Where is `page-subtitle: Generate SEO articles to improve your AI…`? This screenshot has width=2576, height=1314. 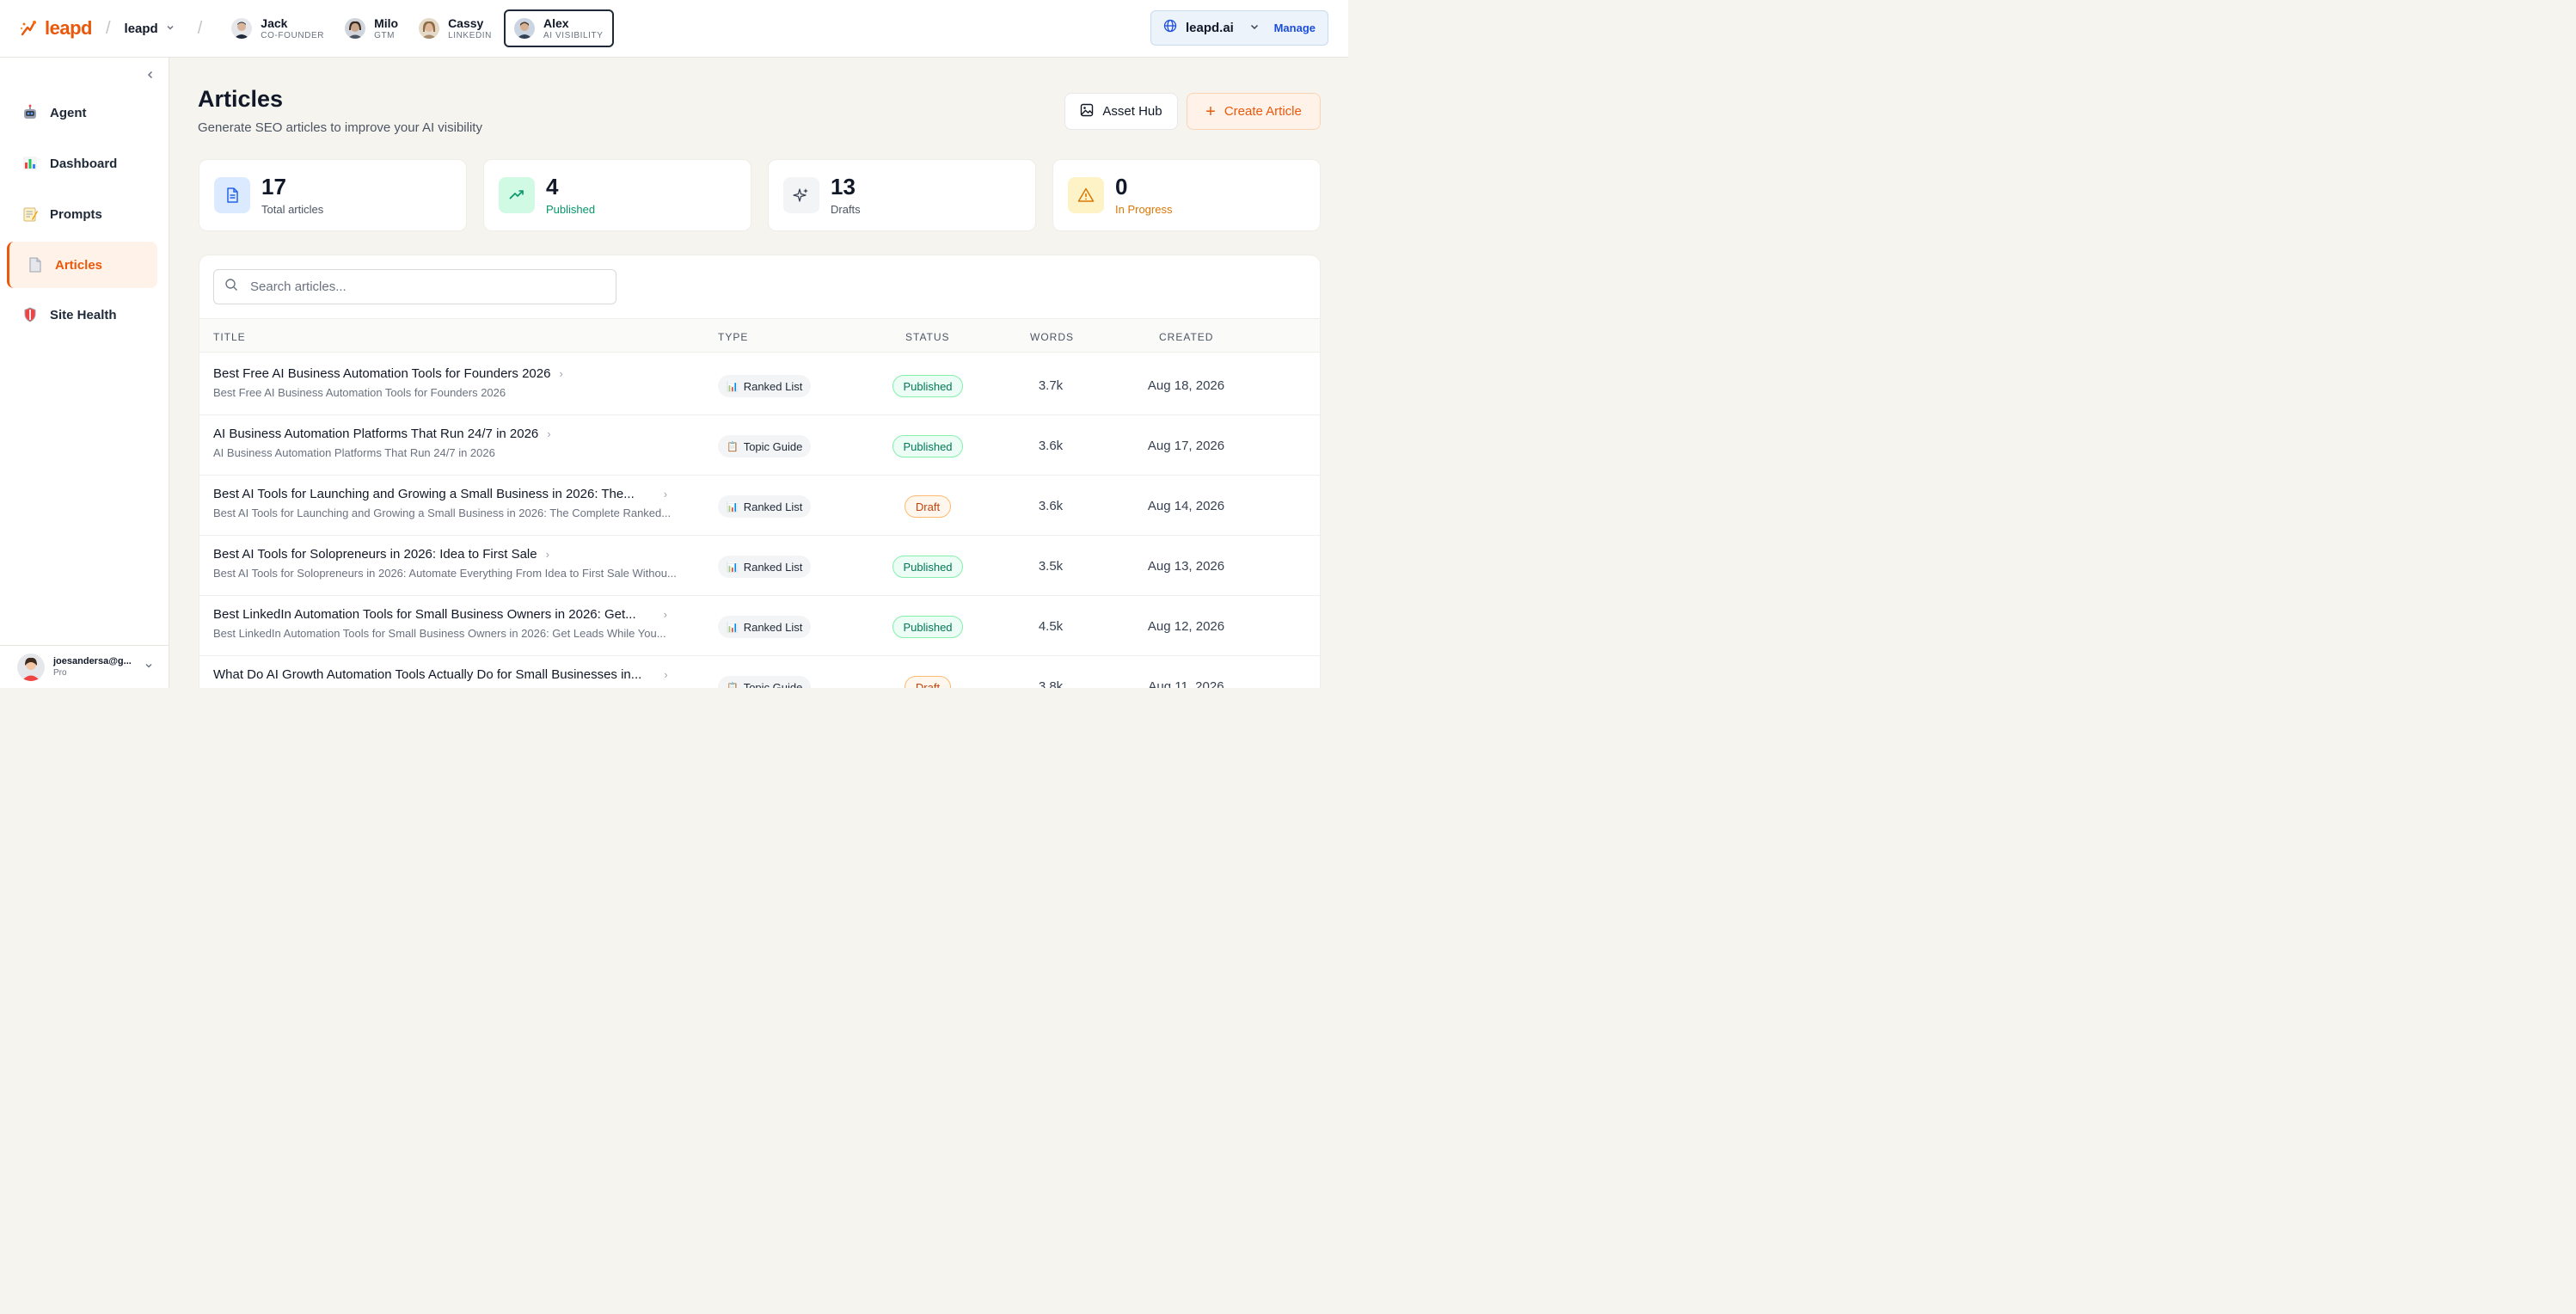 page-subtitle: Generate SEO articles to improve your AI… is located at coordinates (340, 127).